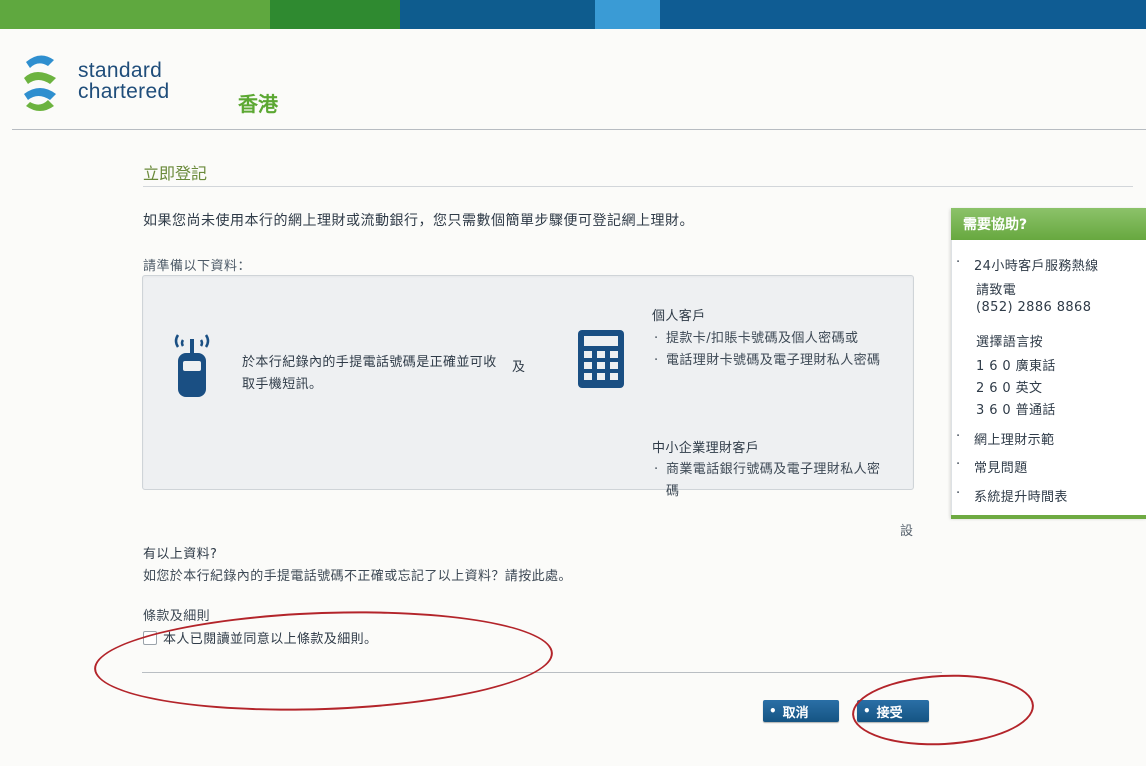 The image size is (1146, 766). What do you see at coordinates (638, 186) in the screenshot?
I see `title-divider` at bounding box center [638, 186].